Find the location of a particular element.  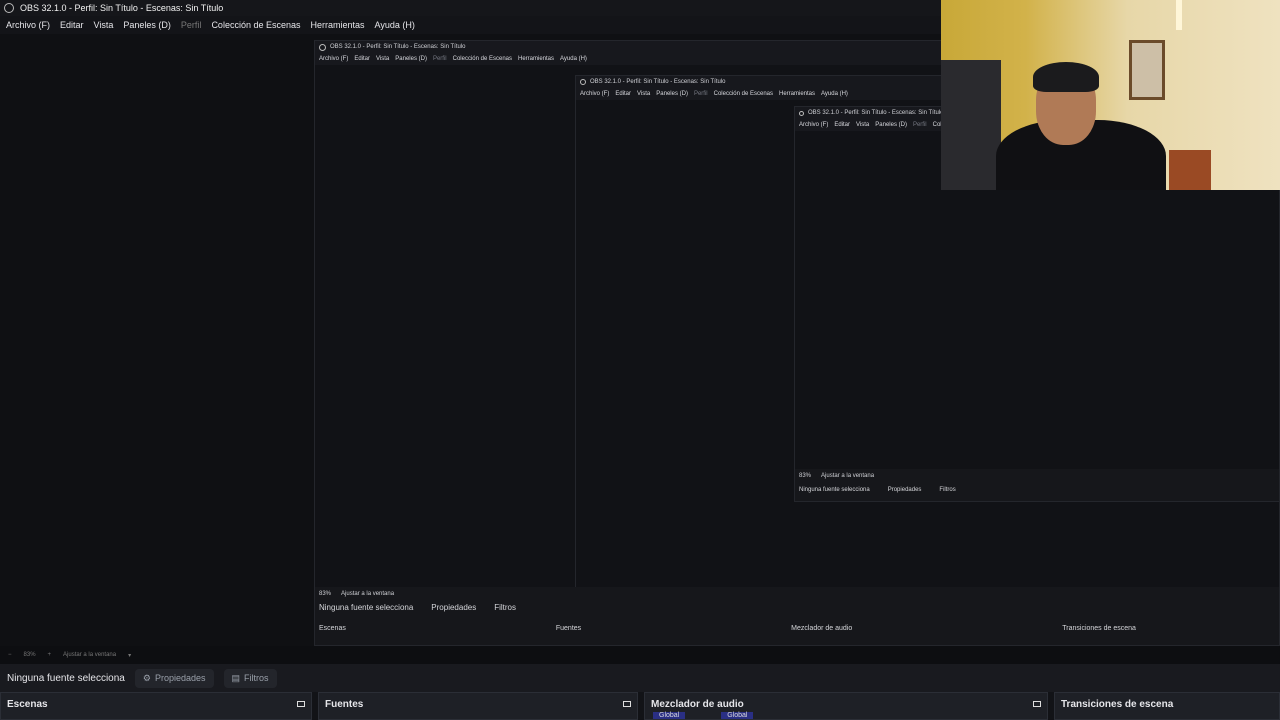

menu-paneles: Paneles (D) is located at coordinates (147, 25).